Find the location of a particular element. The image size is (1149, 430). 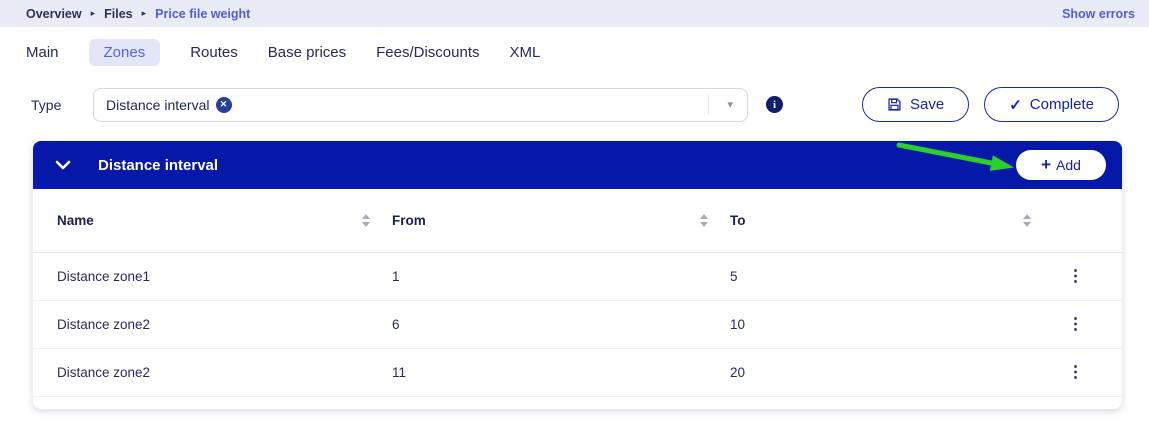

tab-xml: XML is located at coordinates (525, 52).